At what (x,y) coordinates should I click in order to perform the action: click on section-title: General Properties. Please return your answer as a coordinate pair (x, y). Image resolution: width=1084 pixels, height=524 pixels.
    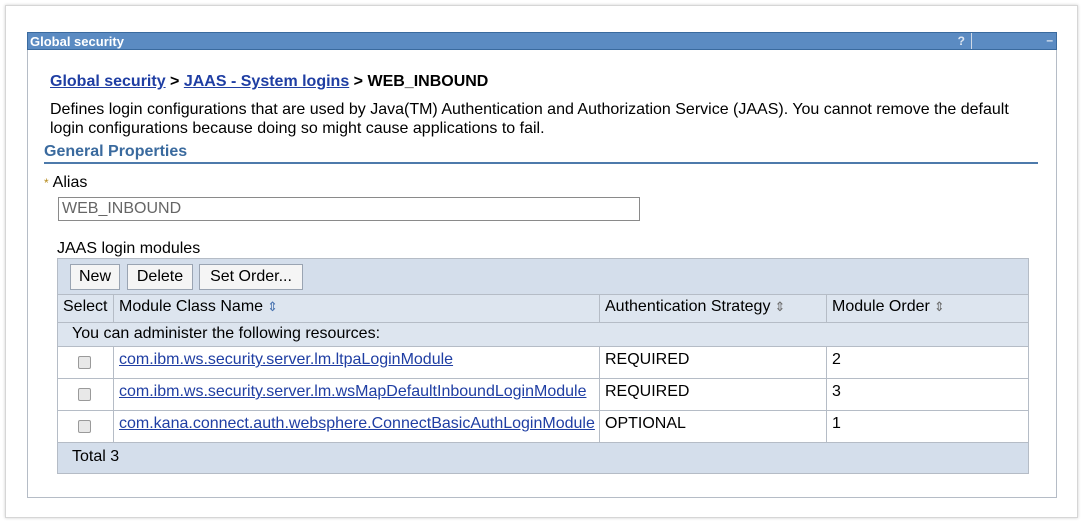
    Looking at the image, I should click on (541, 153).